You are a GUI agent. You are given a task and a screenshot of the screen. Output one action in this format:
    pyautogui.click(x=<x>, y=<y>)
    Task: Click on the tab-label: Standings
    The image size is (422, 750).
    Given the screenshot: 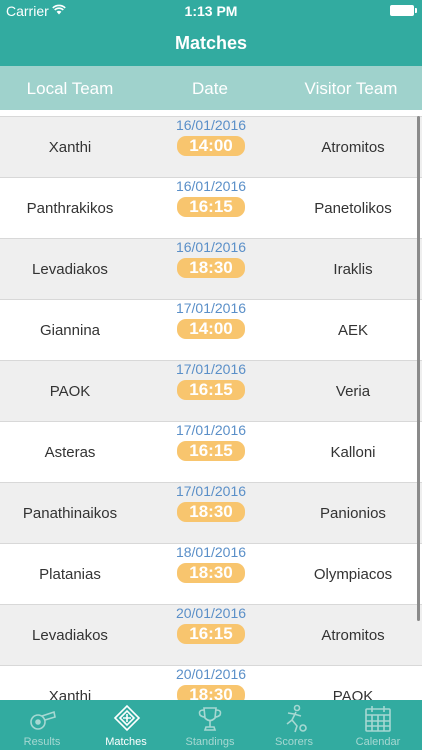 What is the action you would take?
    pyautogui.click(x=210, y=742)
    